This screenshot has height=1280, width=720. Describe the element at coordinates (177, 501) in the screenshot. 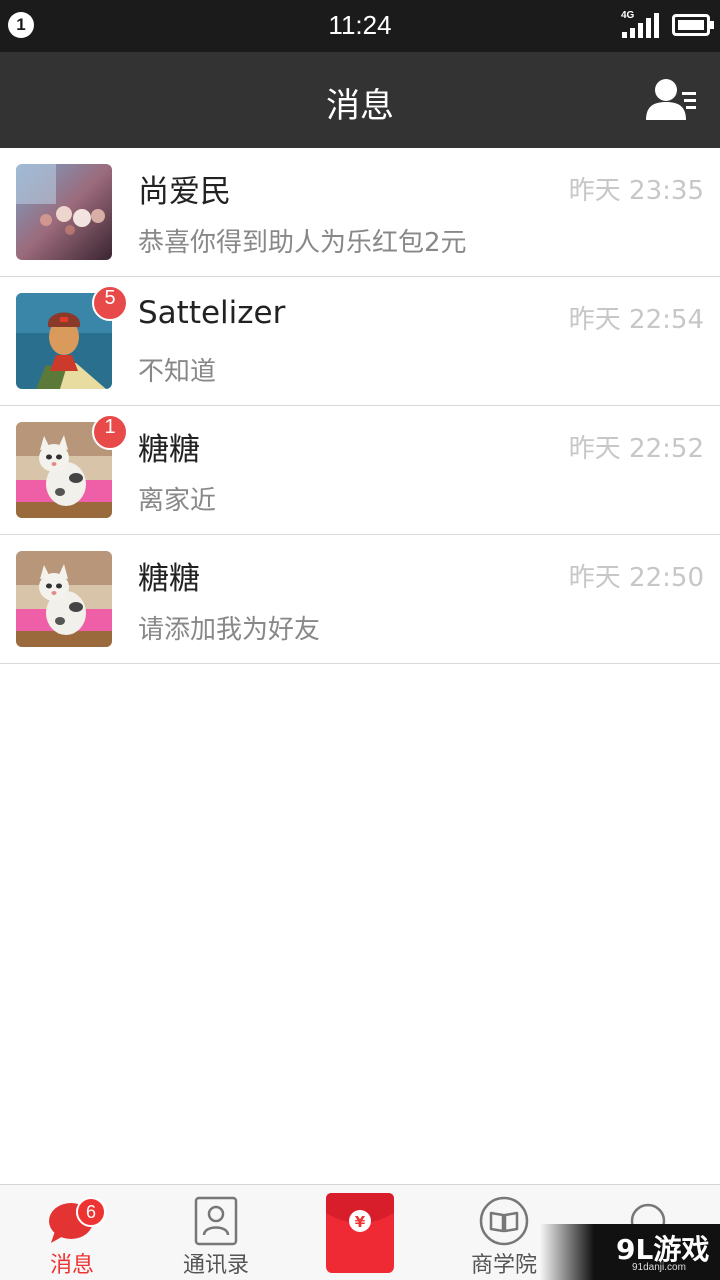

I see `message-preview: 离家近` at that location.